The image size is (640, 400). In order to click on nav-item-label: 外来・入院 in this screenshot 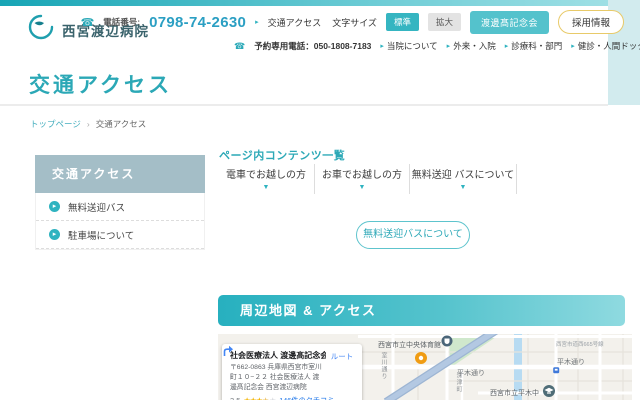, I will do `click(474, 46)`.